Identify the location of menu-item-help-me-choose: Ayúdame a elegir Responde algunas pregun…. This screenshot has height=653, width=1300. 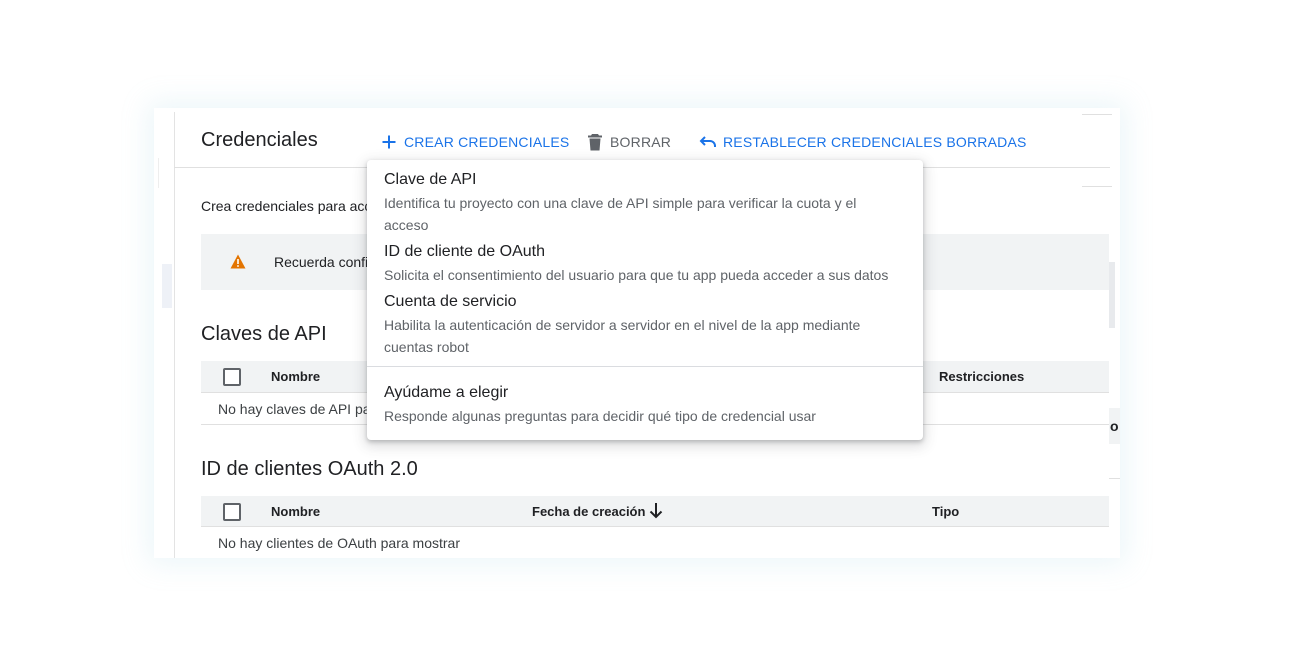
(645, 405).